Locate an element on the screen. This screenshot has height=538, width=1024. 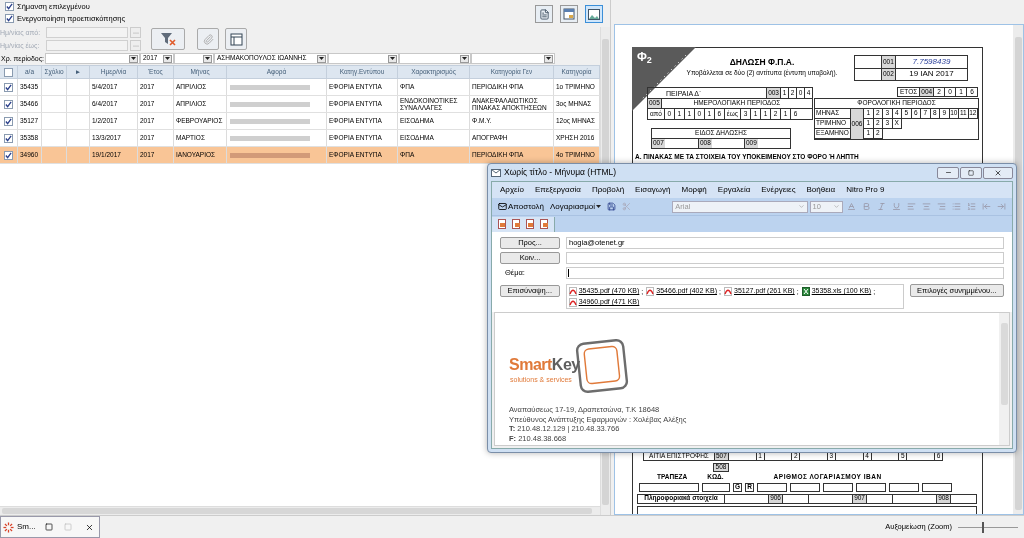
paperclip-icon is located at coordinates (208, 39).